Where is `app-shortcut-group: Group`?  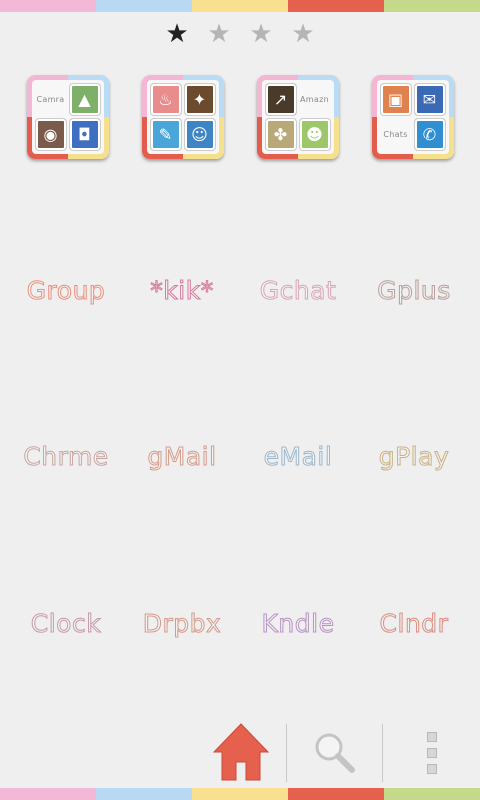 app-shortcut-group: Group is located at coordinates (66, 291).